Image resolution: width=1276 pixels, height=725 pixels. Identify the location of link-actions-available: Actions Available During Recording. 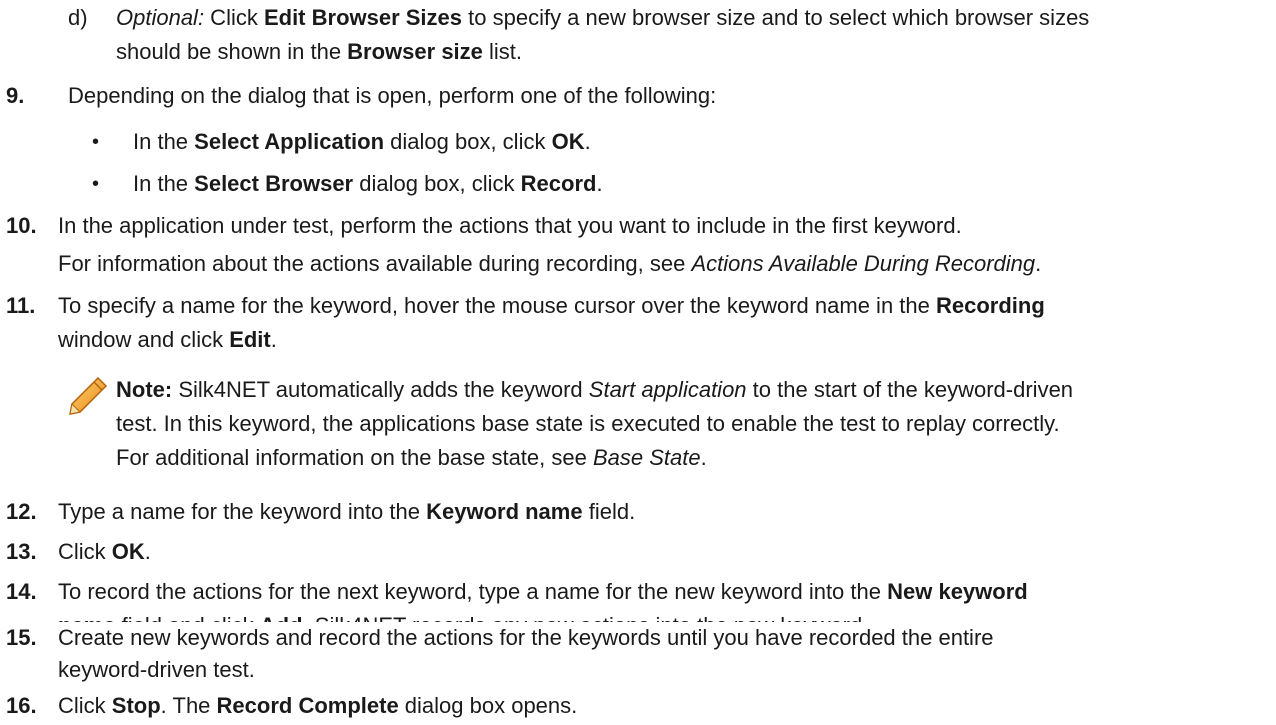
(863, 263).